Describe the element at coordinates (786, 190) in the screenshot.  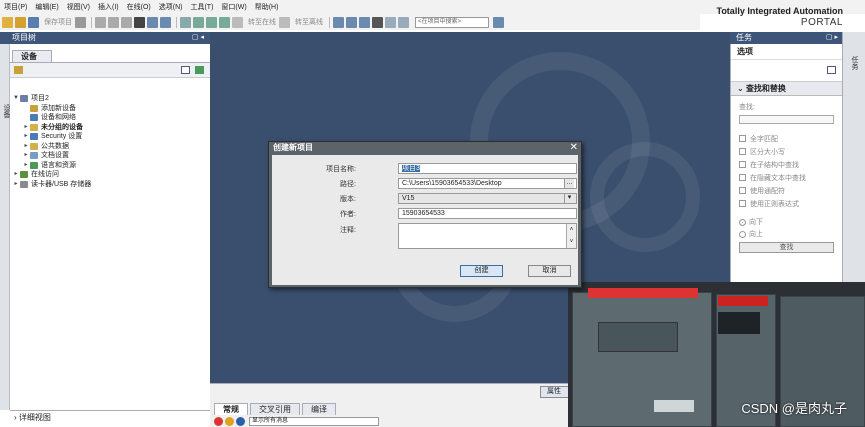
I see `find-option-checkbox: 使用通配符` at that location.